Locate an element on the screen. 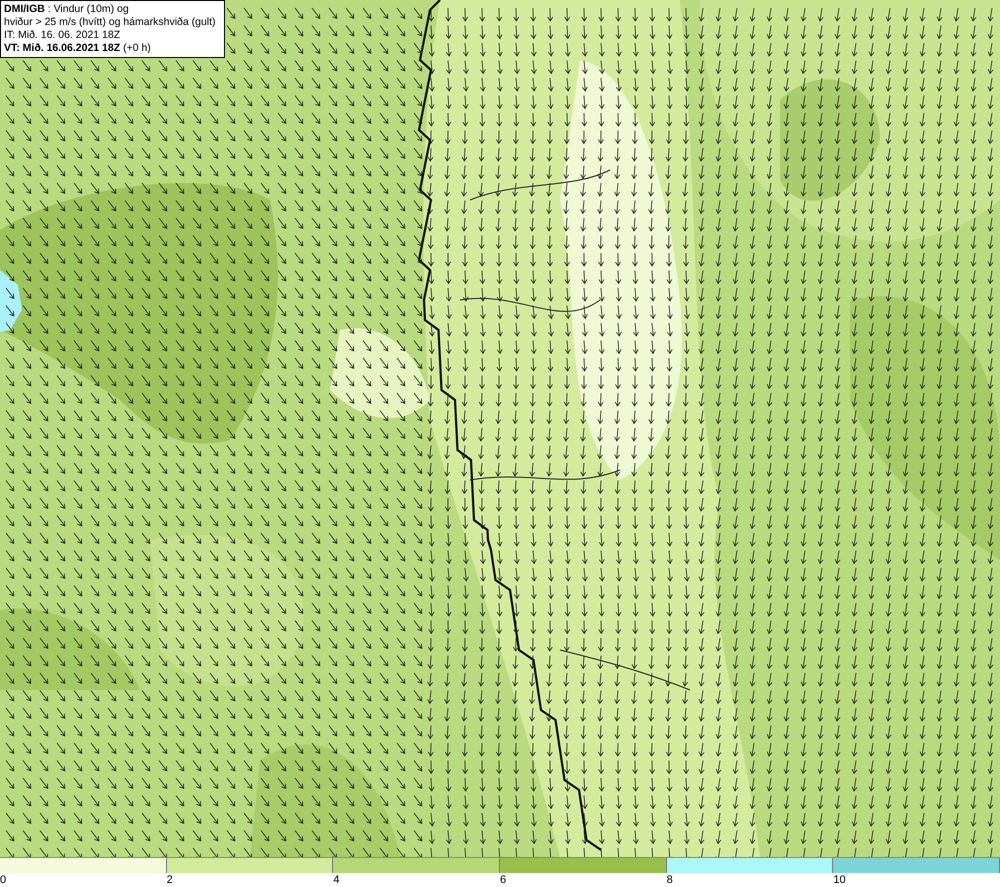 This screenshot has width=1000, height=887. legend-label: 4 is located at coordinates (336, 880).